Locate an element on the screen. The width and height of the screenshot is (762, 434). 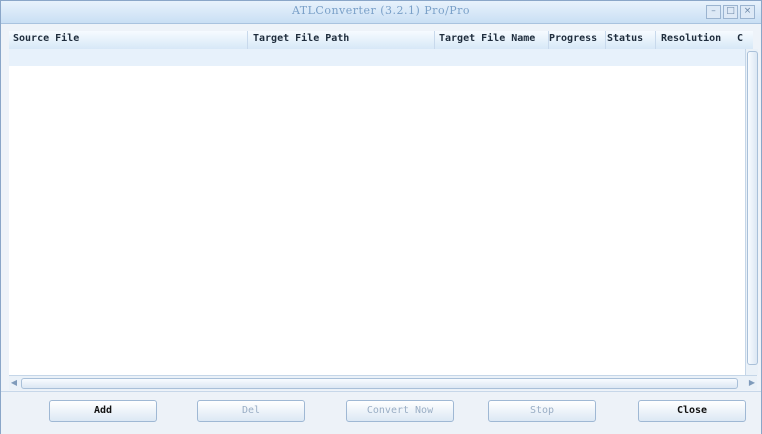
column-resolution: Resolution is located at coordinates (691, 38).